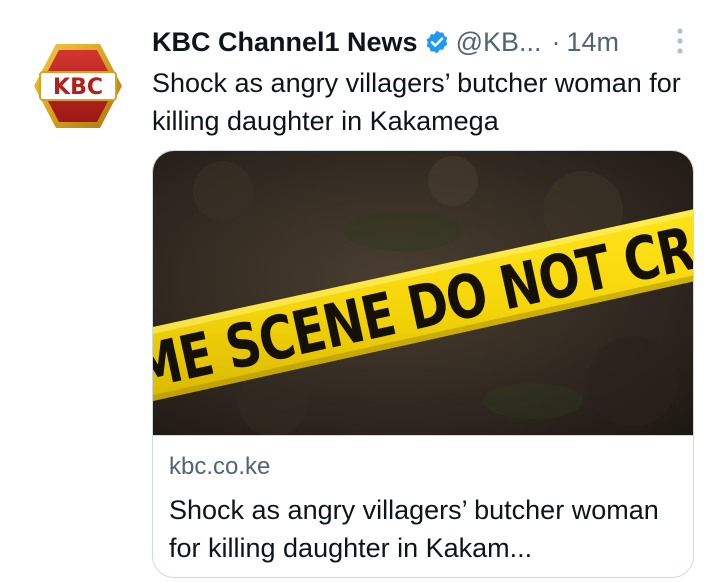  Describe the element at coordinates (593, 42) in the screenshot. I see `timestamp: 14m` at that location.